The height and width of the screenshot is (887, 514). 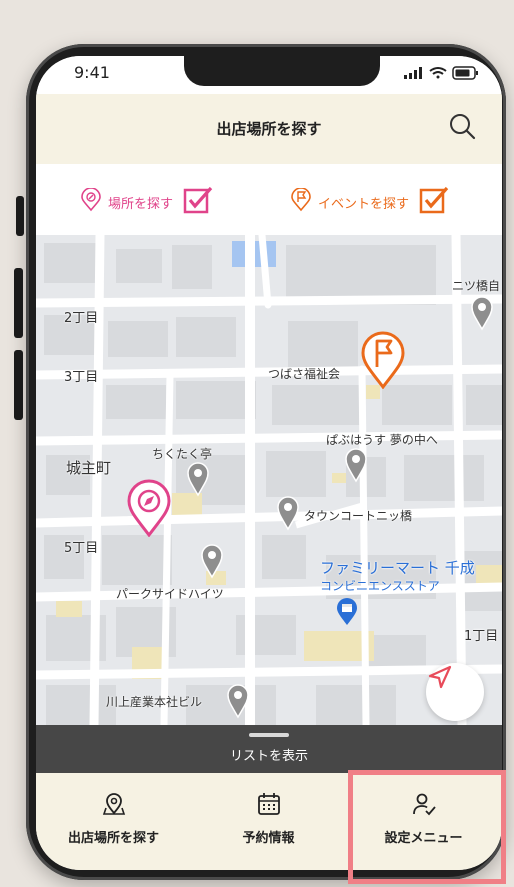 I want to click on location-pin-icon, so click(x=113, y=806).